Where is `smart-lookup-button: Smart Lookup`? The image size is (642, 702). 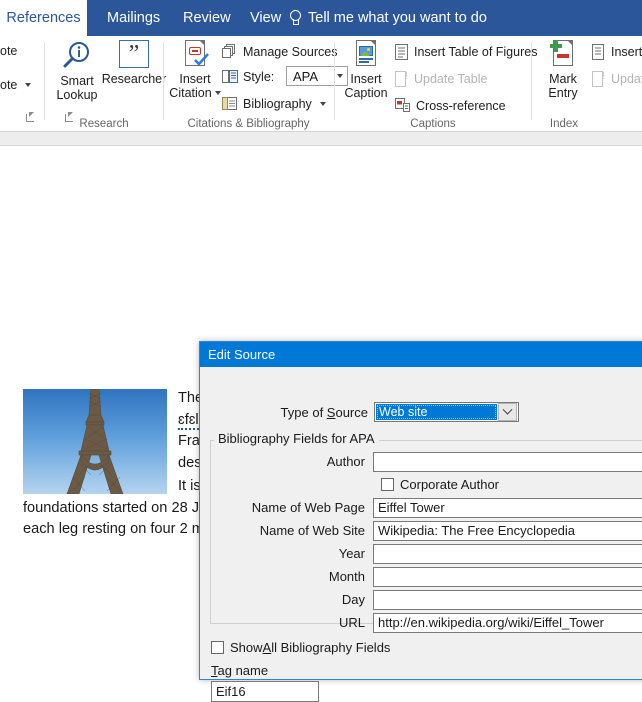
smart-lookup-button: Smart Lookup is located at coordinates (77, 71).